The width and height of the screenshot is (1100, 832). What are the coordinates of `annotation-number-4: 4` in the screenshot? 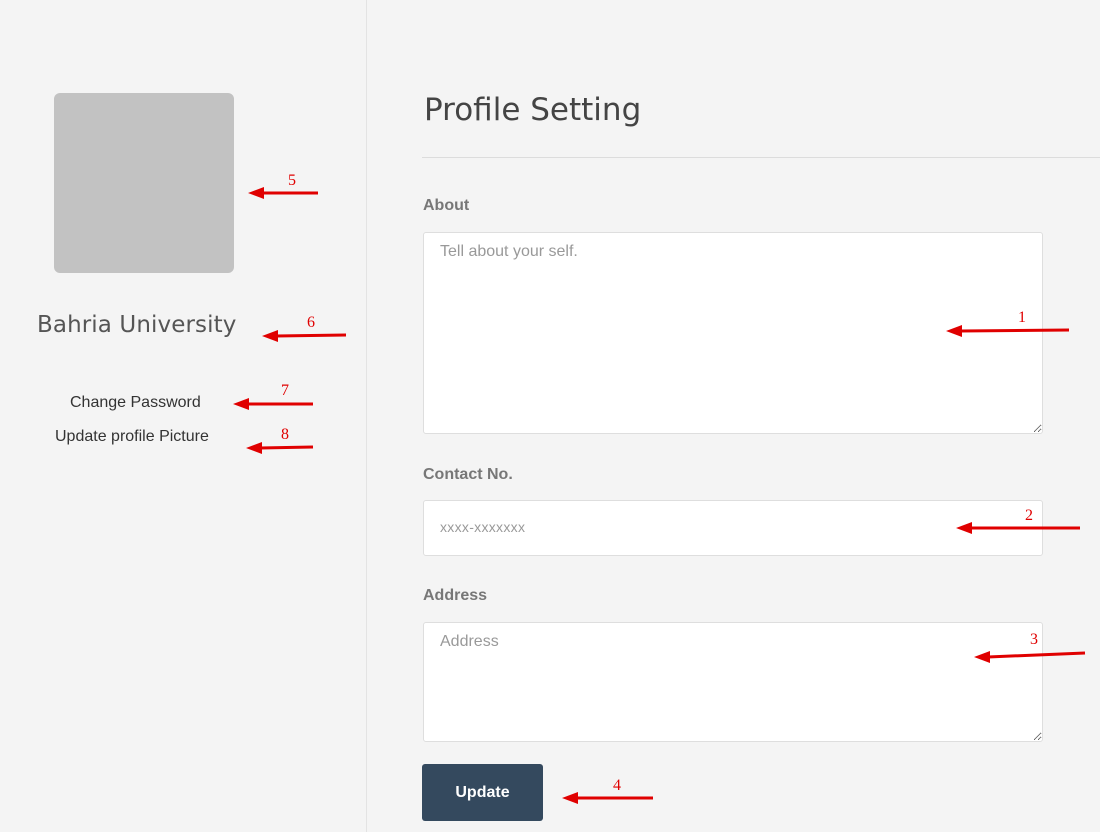 It's located at (617, 785).